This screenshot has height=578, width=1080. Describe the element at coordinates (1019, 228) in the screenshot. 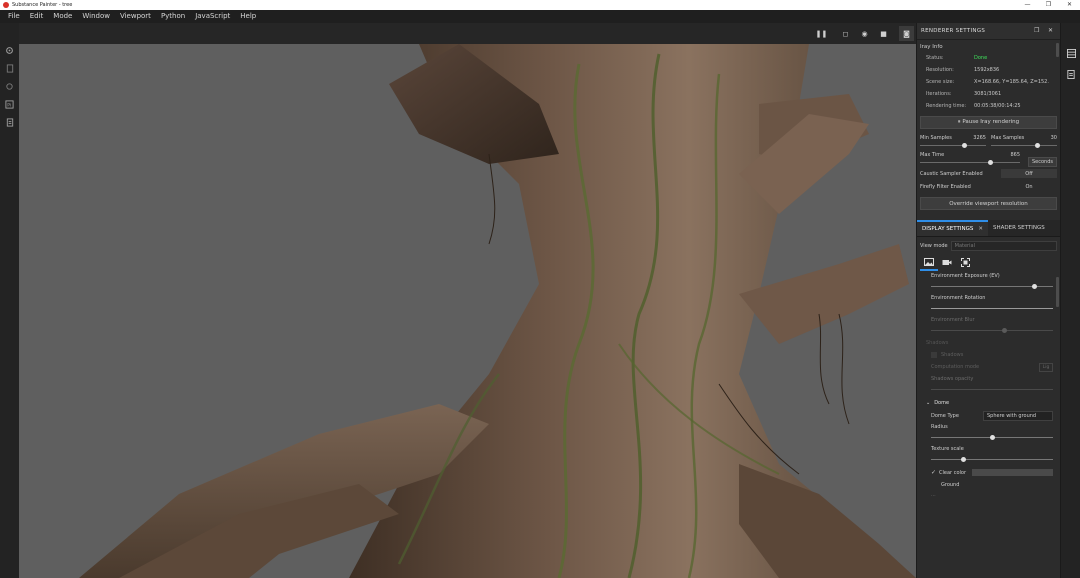

I see `tab-shader-settings: SHADER SETTINGS` at that location.